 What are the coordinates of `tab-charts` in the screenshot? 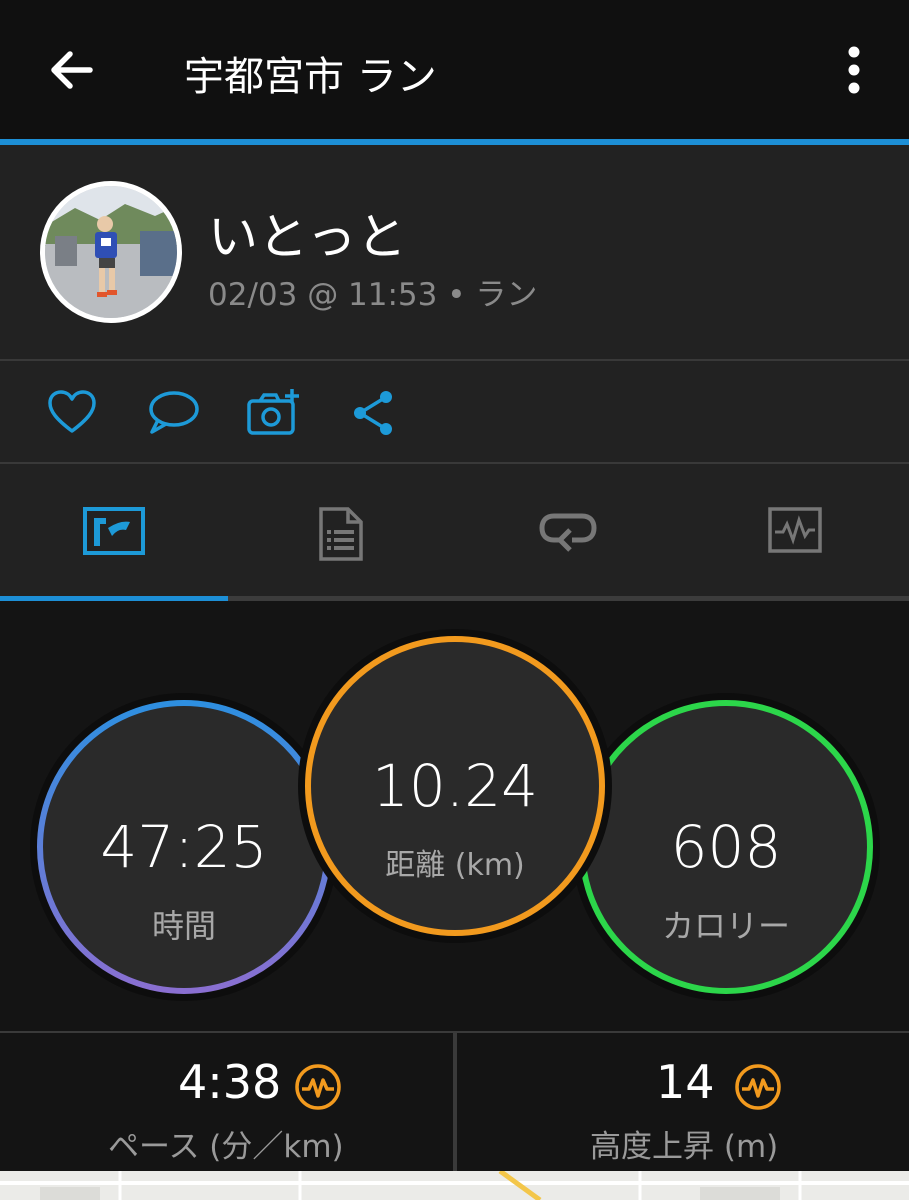 It's located at (794, 530).